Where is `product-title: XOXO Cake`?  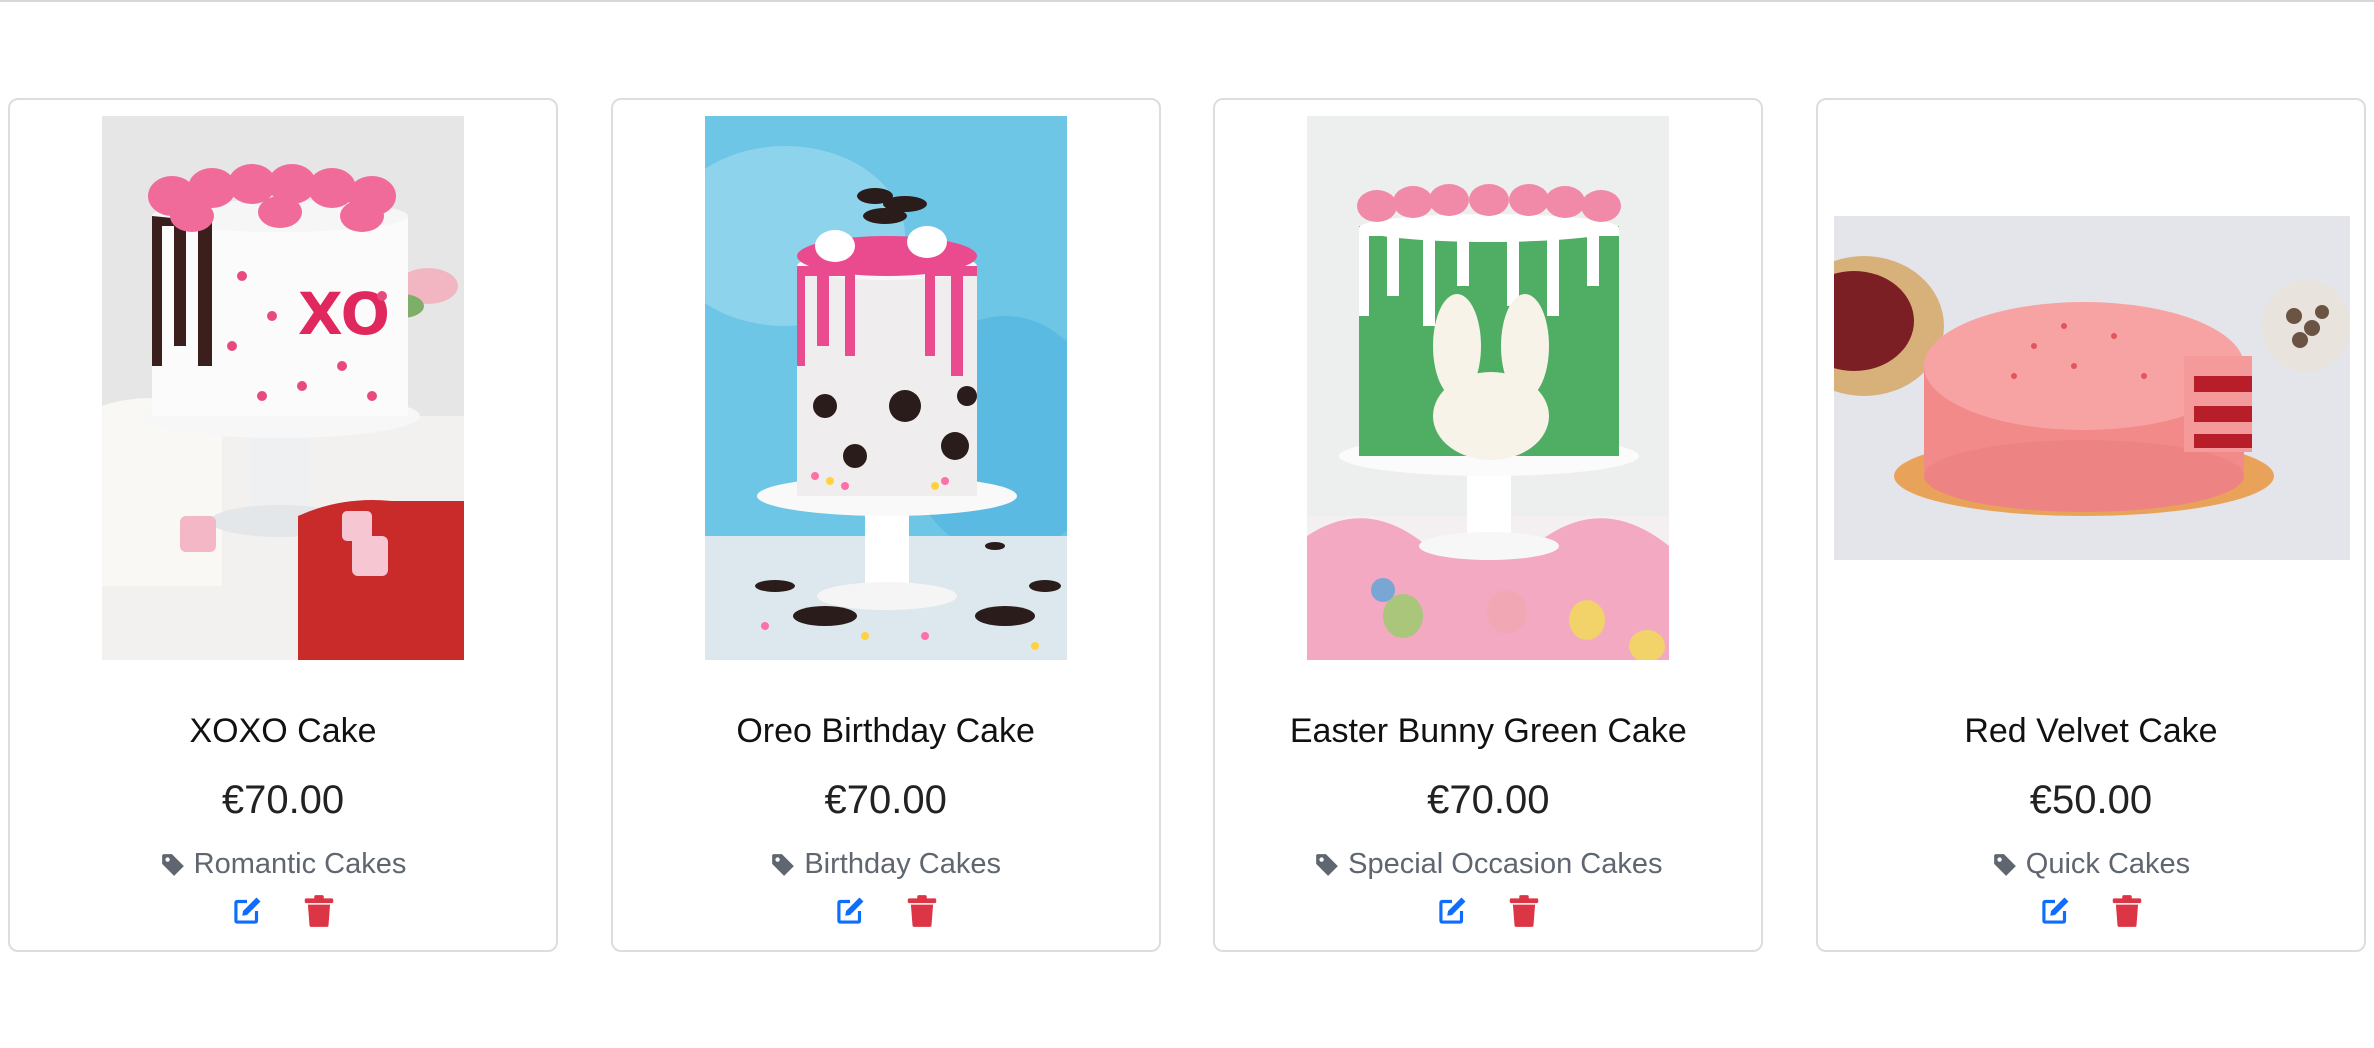 product-title: XOXO Cake is located at coordinates (283, 731).